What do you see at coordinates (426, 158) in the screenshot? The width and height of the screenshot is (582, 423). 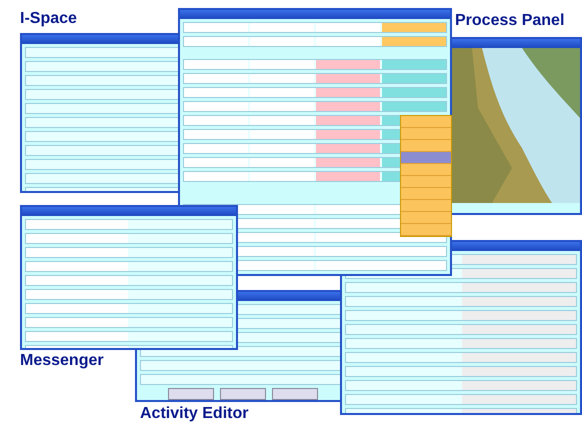 I see `menu-item` at bounding box center [426, 158].